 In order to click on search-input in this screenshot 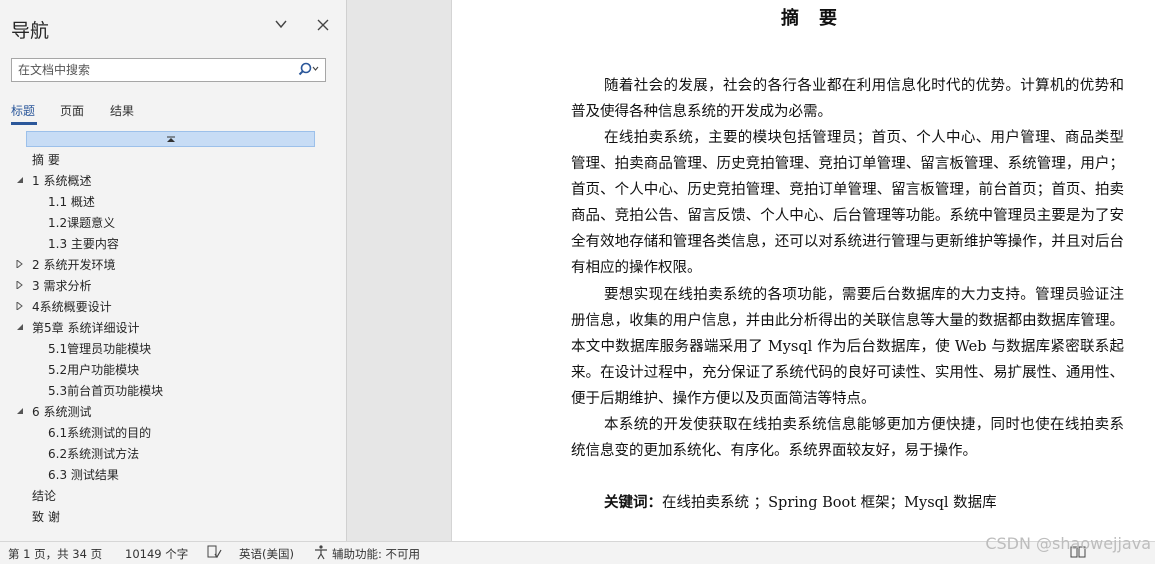, I will do `click(155, 70)`.